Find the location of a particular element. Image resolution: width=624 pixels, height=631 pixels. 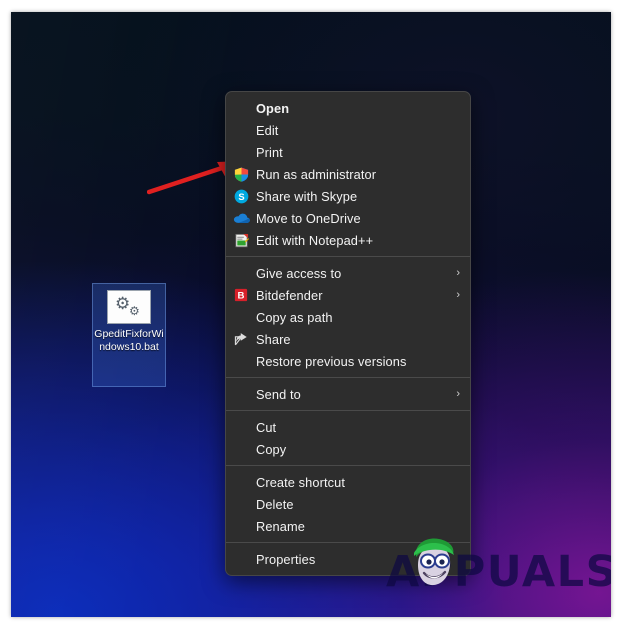

menu-item-label: Move to OneDrive is located at coordinates (308, 218).